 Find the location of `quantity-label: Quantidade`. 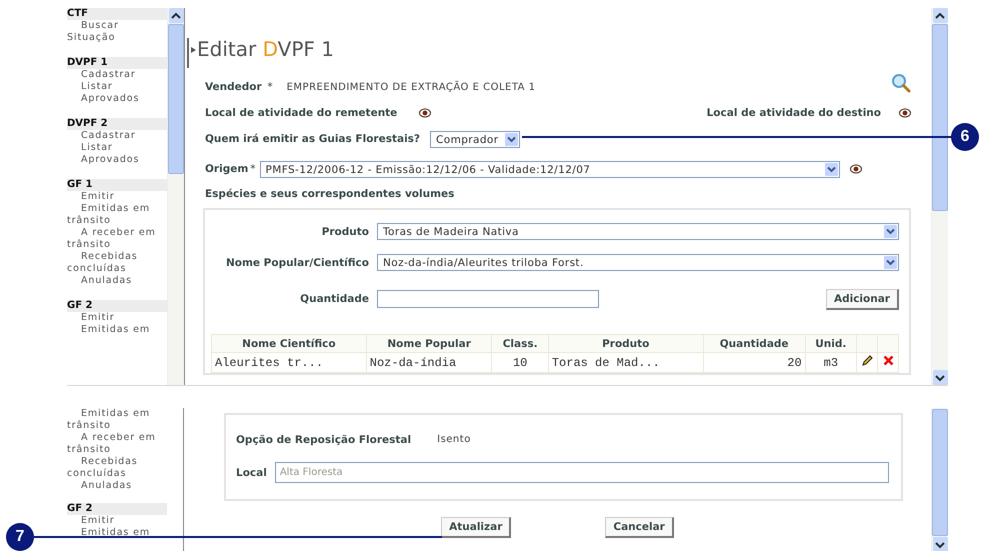

quantity-label: Quantidade is located at coordinates (334, 299).